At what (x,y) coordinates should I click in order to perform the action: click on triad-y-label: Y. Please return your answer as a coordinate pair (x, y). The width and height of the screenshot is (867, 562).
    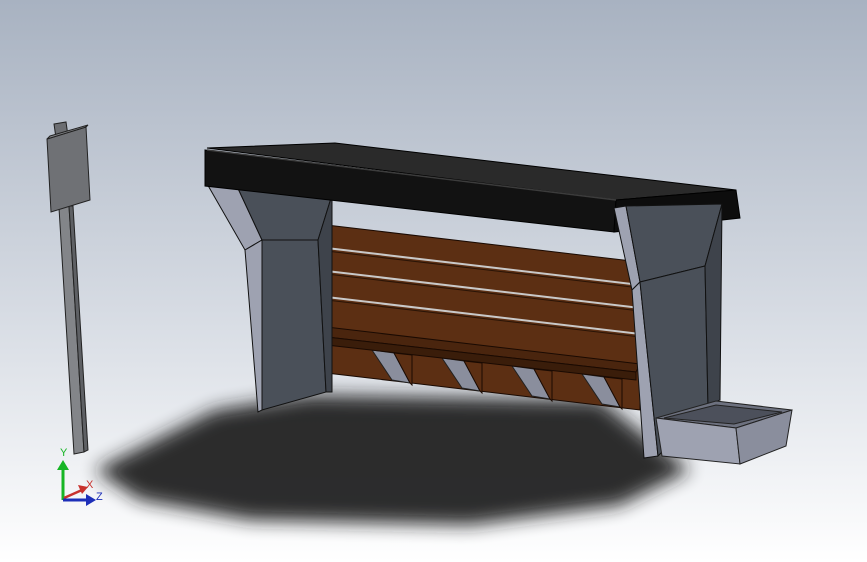
    Looking at the image, I should click on (64, 453).